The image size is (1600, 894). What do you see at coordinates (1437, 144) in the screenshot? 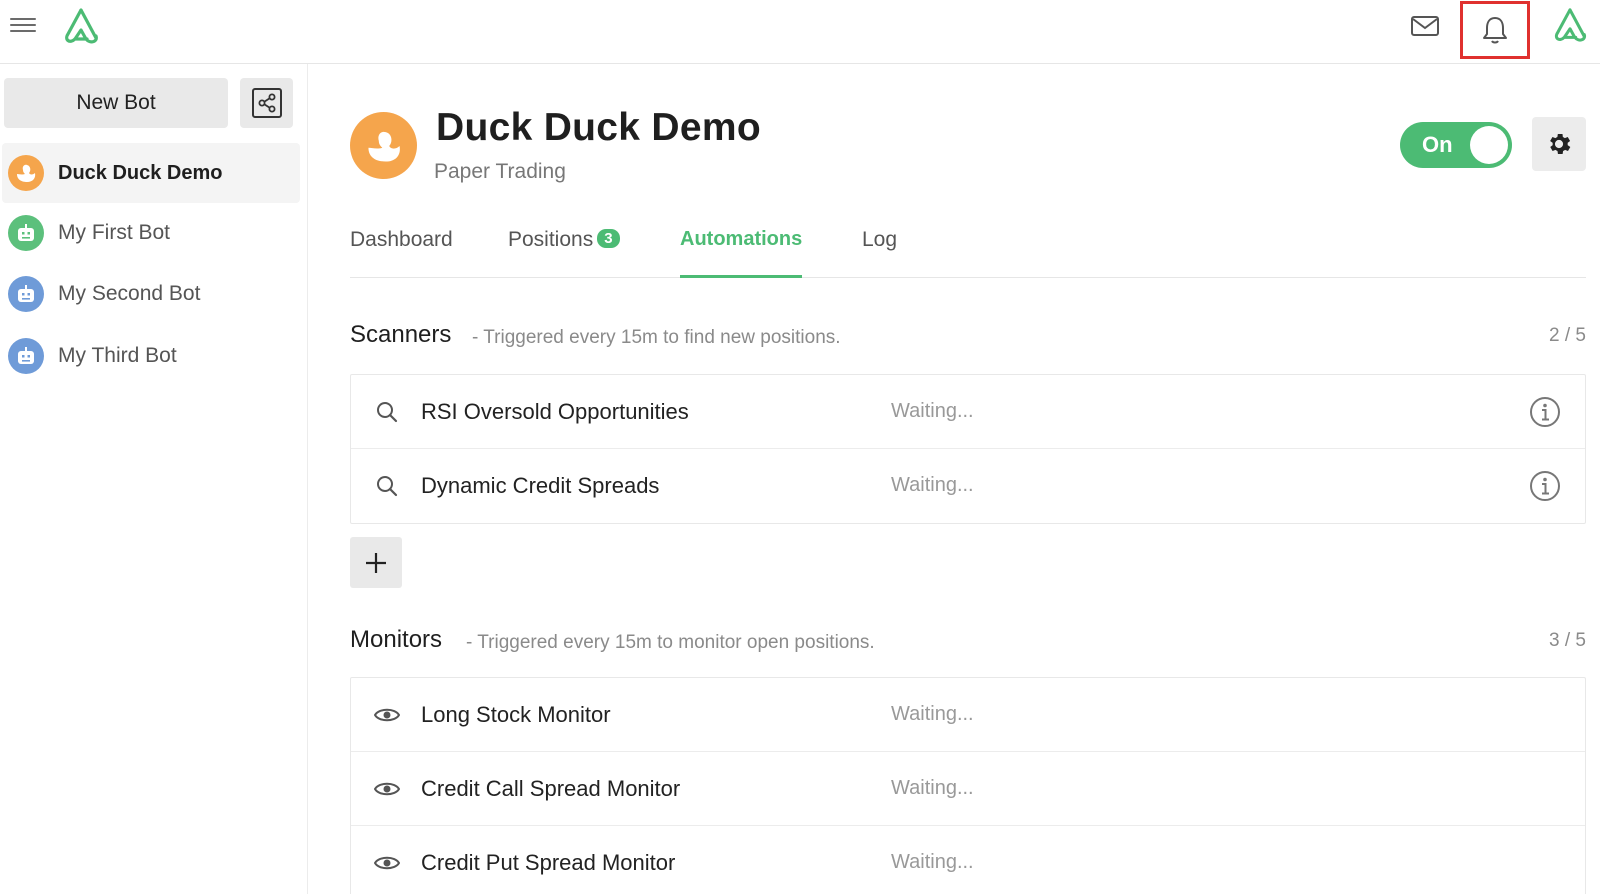
I see `toggle-label: On` at bounding box center [1437, 144].